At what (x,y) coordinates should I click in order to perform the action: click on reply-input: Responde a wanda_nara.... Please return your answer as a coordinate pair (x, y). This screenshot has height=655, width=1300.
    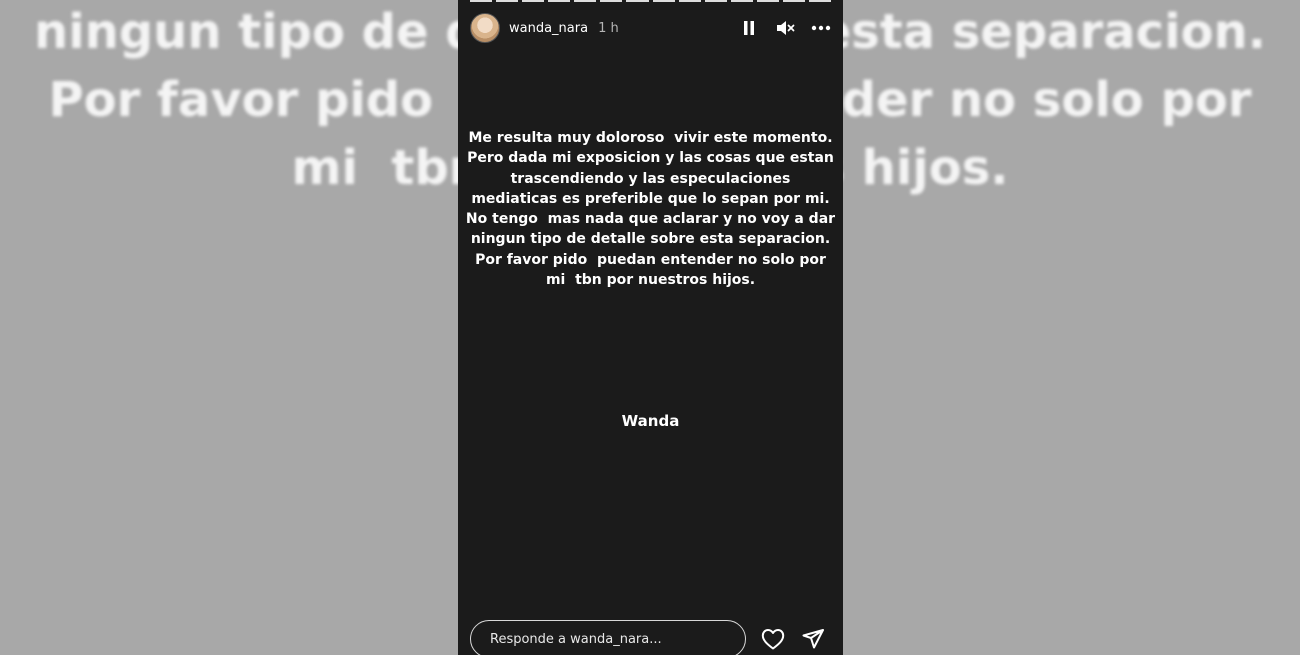
    Looking at the image, I should click on (608, 637).